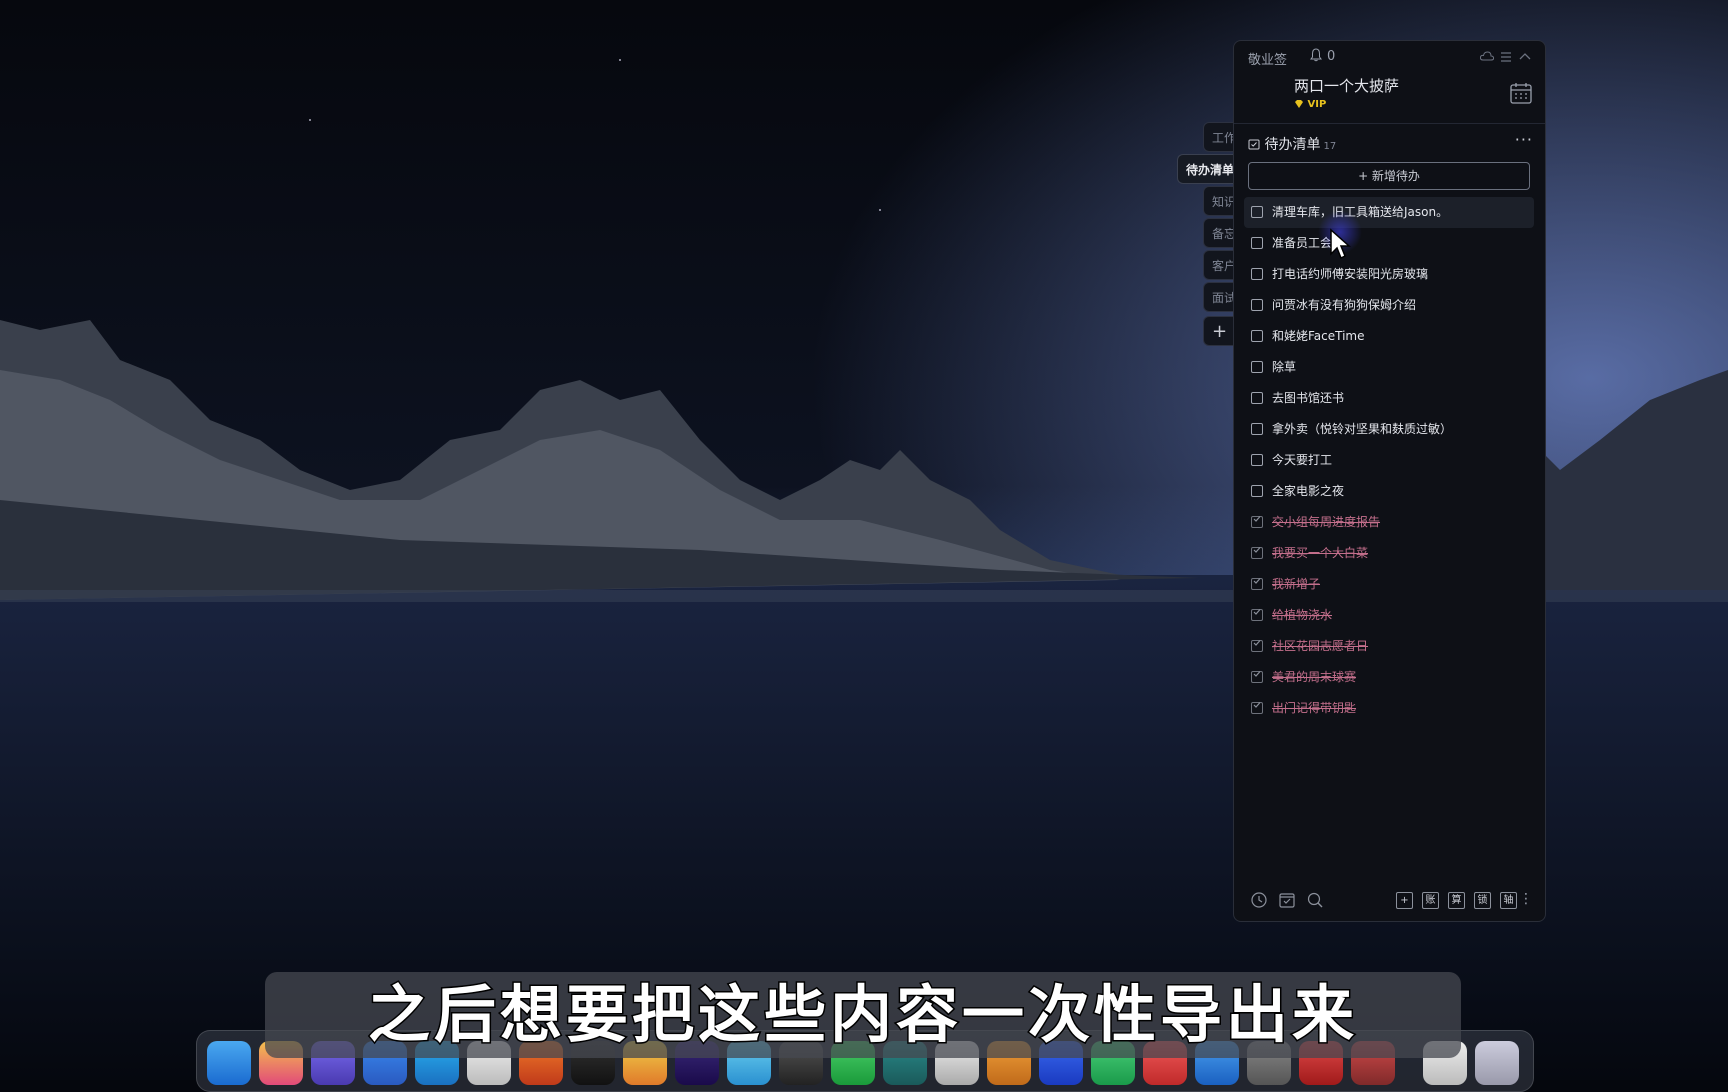 The width and height of the screenshot is (1728, 1092). Describe the element at coordinates (1389, 123) in the screenshot. I see `divider` at that location.